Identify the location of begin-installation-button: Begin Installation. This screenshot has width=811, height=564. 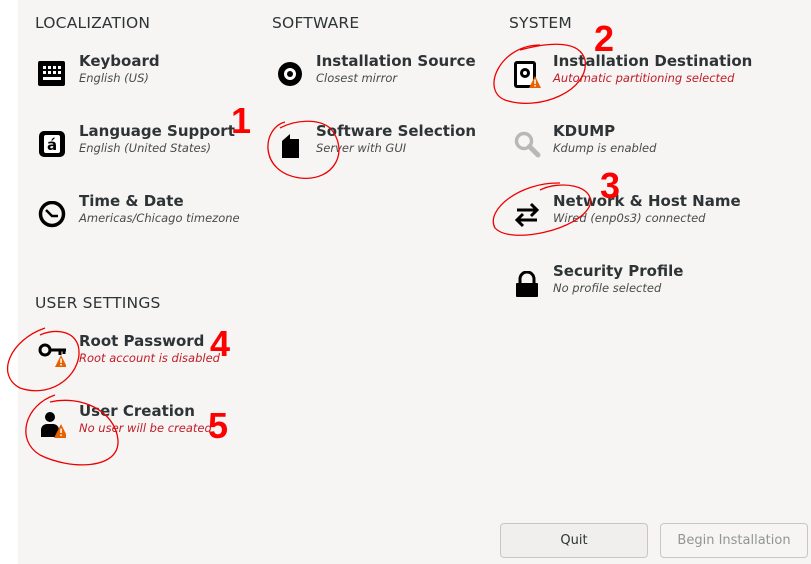
(734, 540).